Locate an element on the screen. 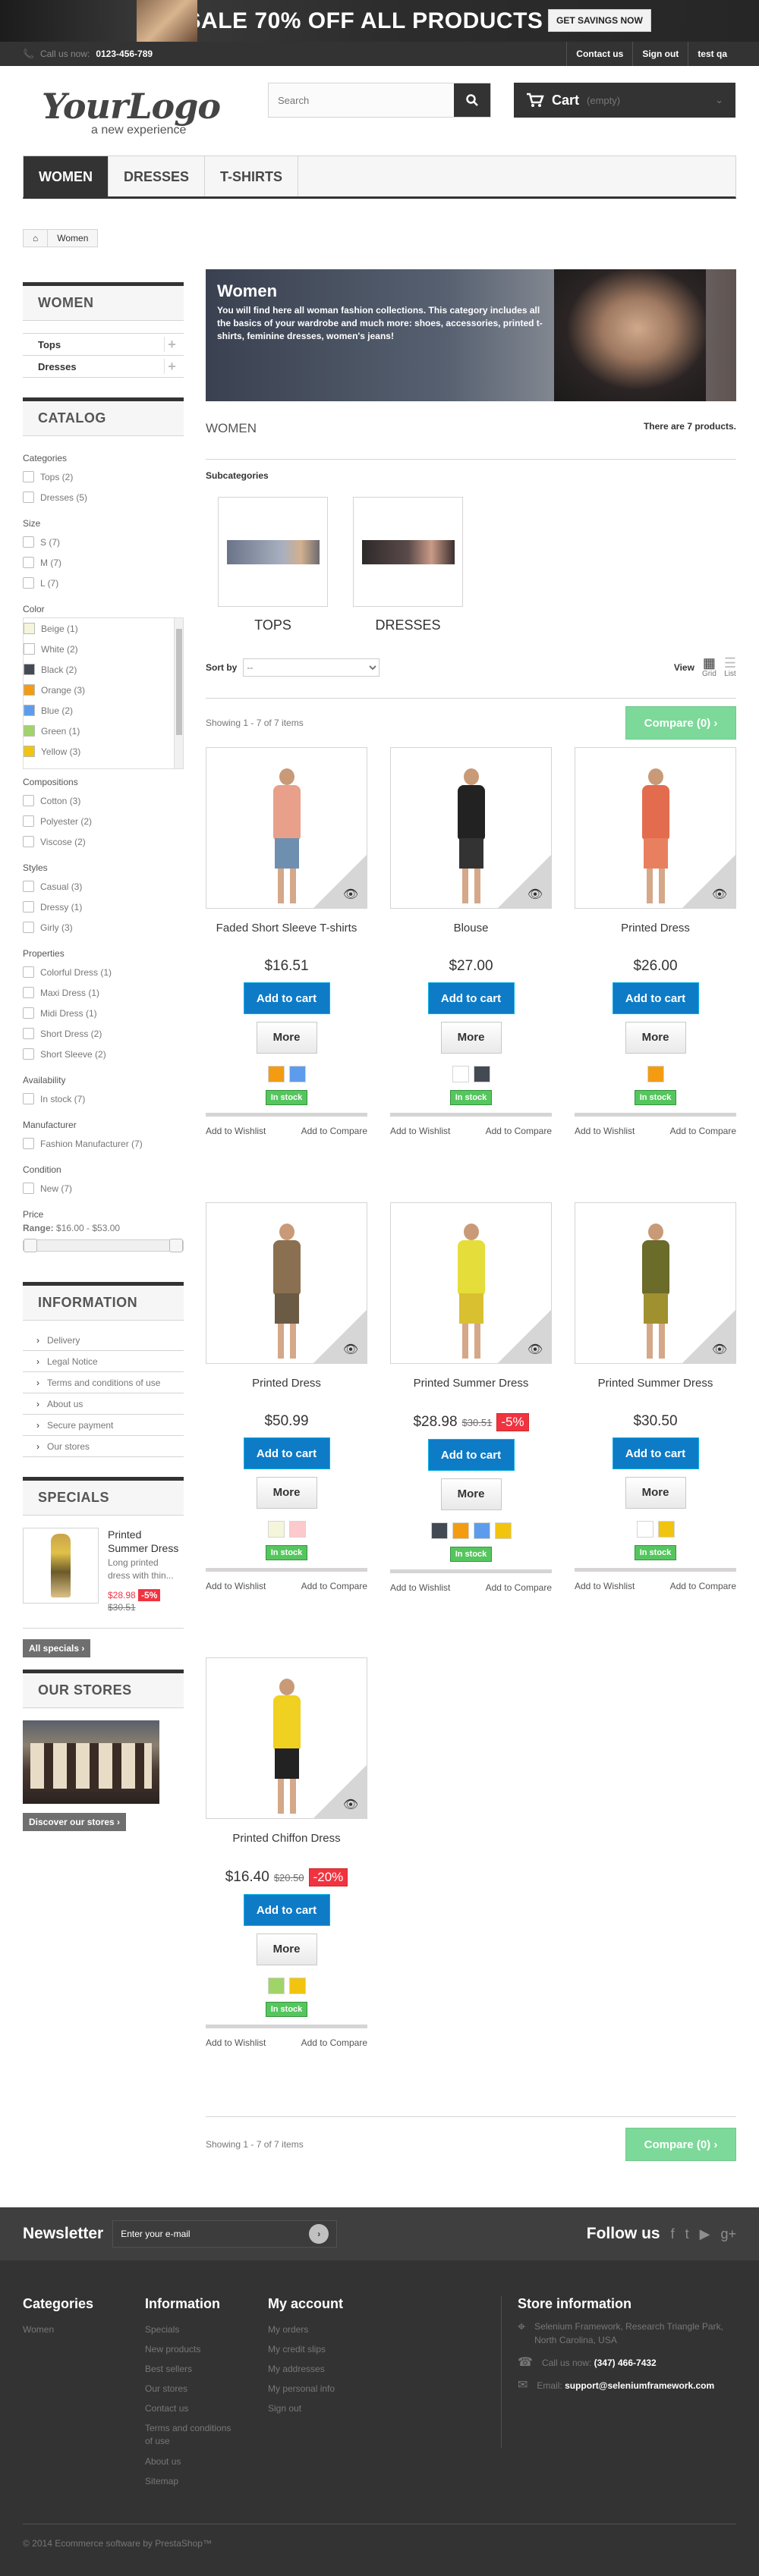  store-image is located at coordinates (91, 1762).